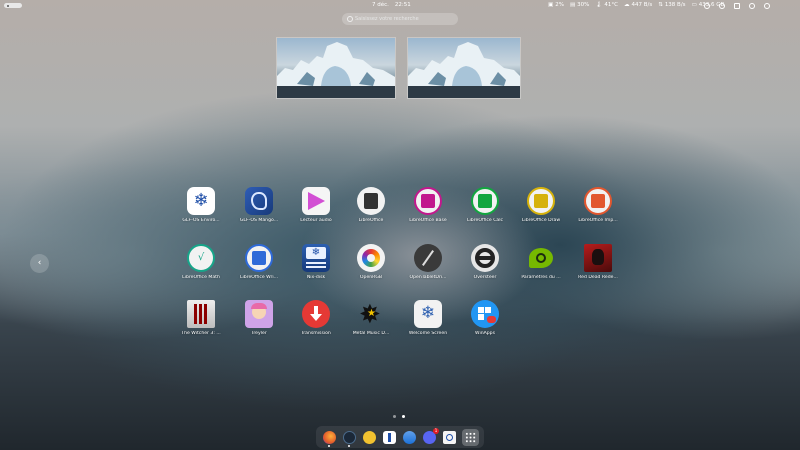  I want to click on app-label: LibreOffice Draw, so click(541, 220).